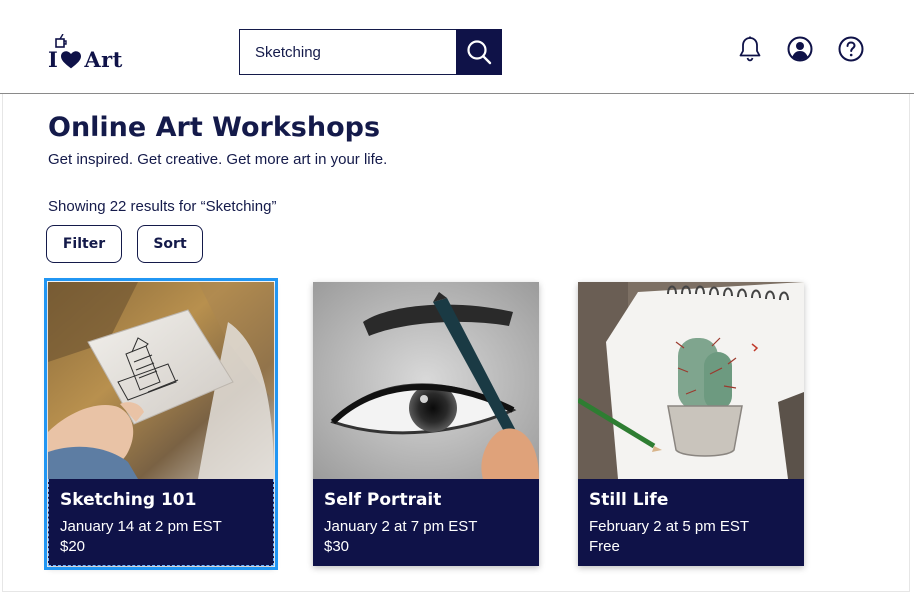 Image resolution: width=914 pixels, height=594 pixels. I want to click on bell-icon, so click(750, 49).